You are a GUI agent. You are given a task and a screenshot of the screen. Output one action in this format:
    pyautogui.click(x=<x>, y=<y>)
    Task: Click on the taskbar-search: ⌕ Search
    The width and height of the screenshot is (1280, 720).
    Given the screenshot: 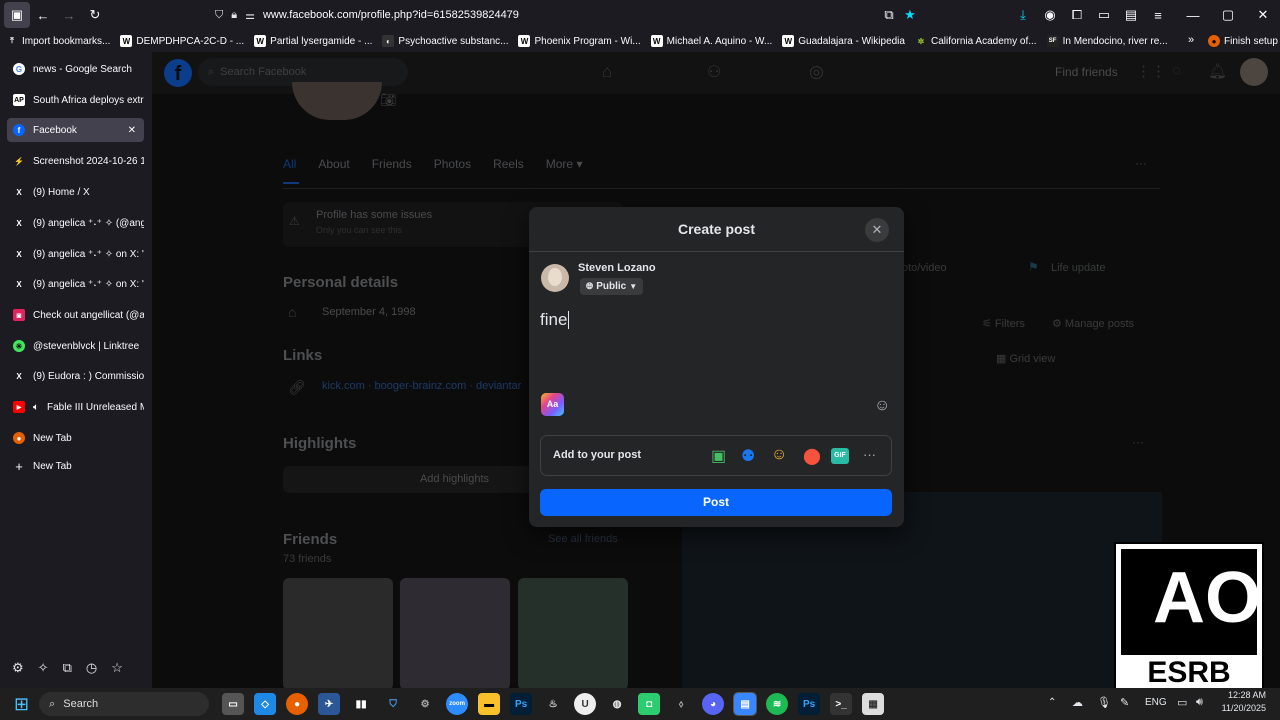 What is the action you would take?
    pyautogui.click(x=124, y=704)
    